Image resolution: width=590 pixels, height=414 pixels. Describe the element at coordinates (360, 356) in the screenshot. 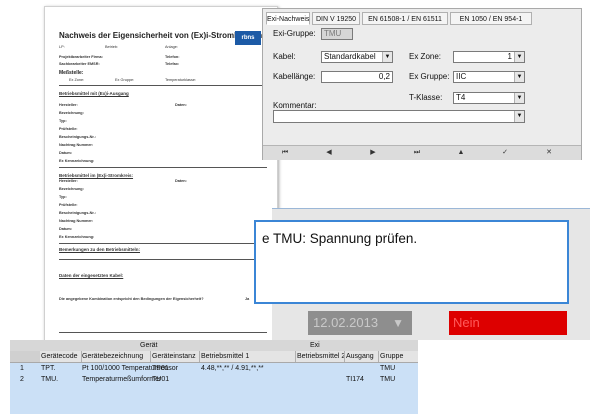

I see `col-ausgang: Ausgang` at that location.